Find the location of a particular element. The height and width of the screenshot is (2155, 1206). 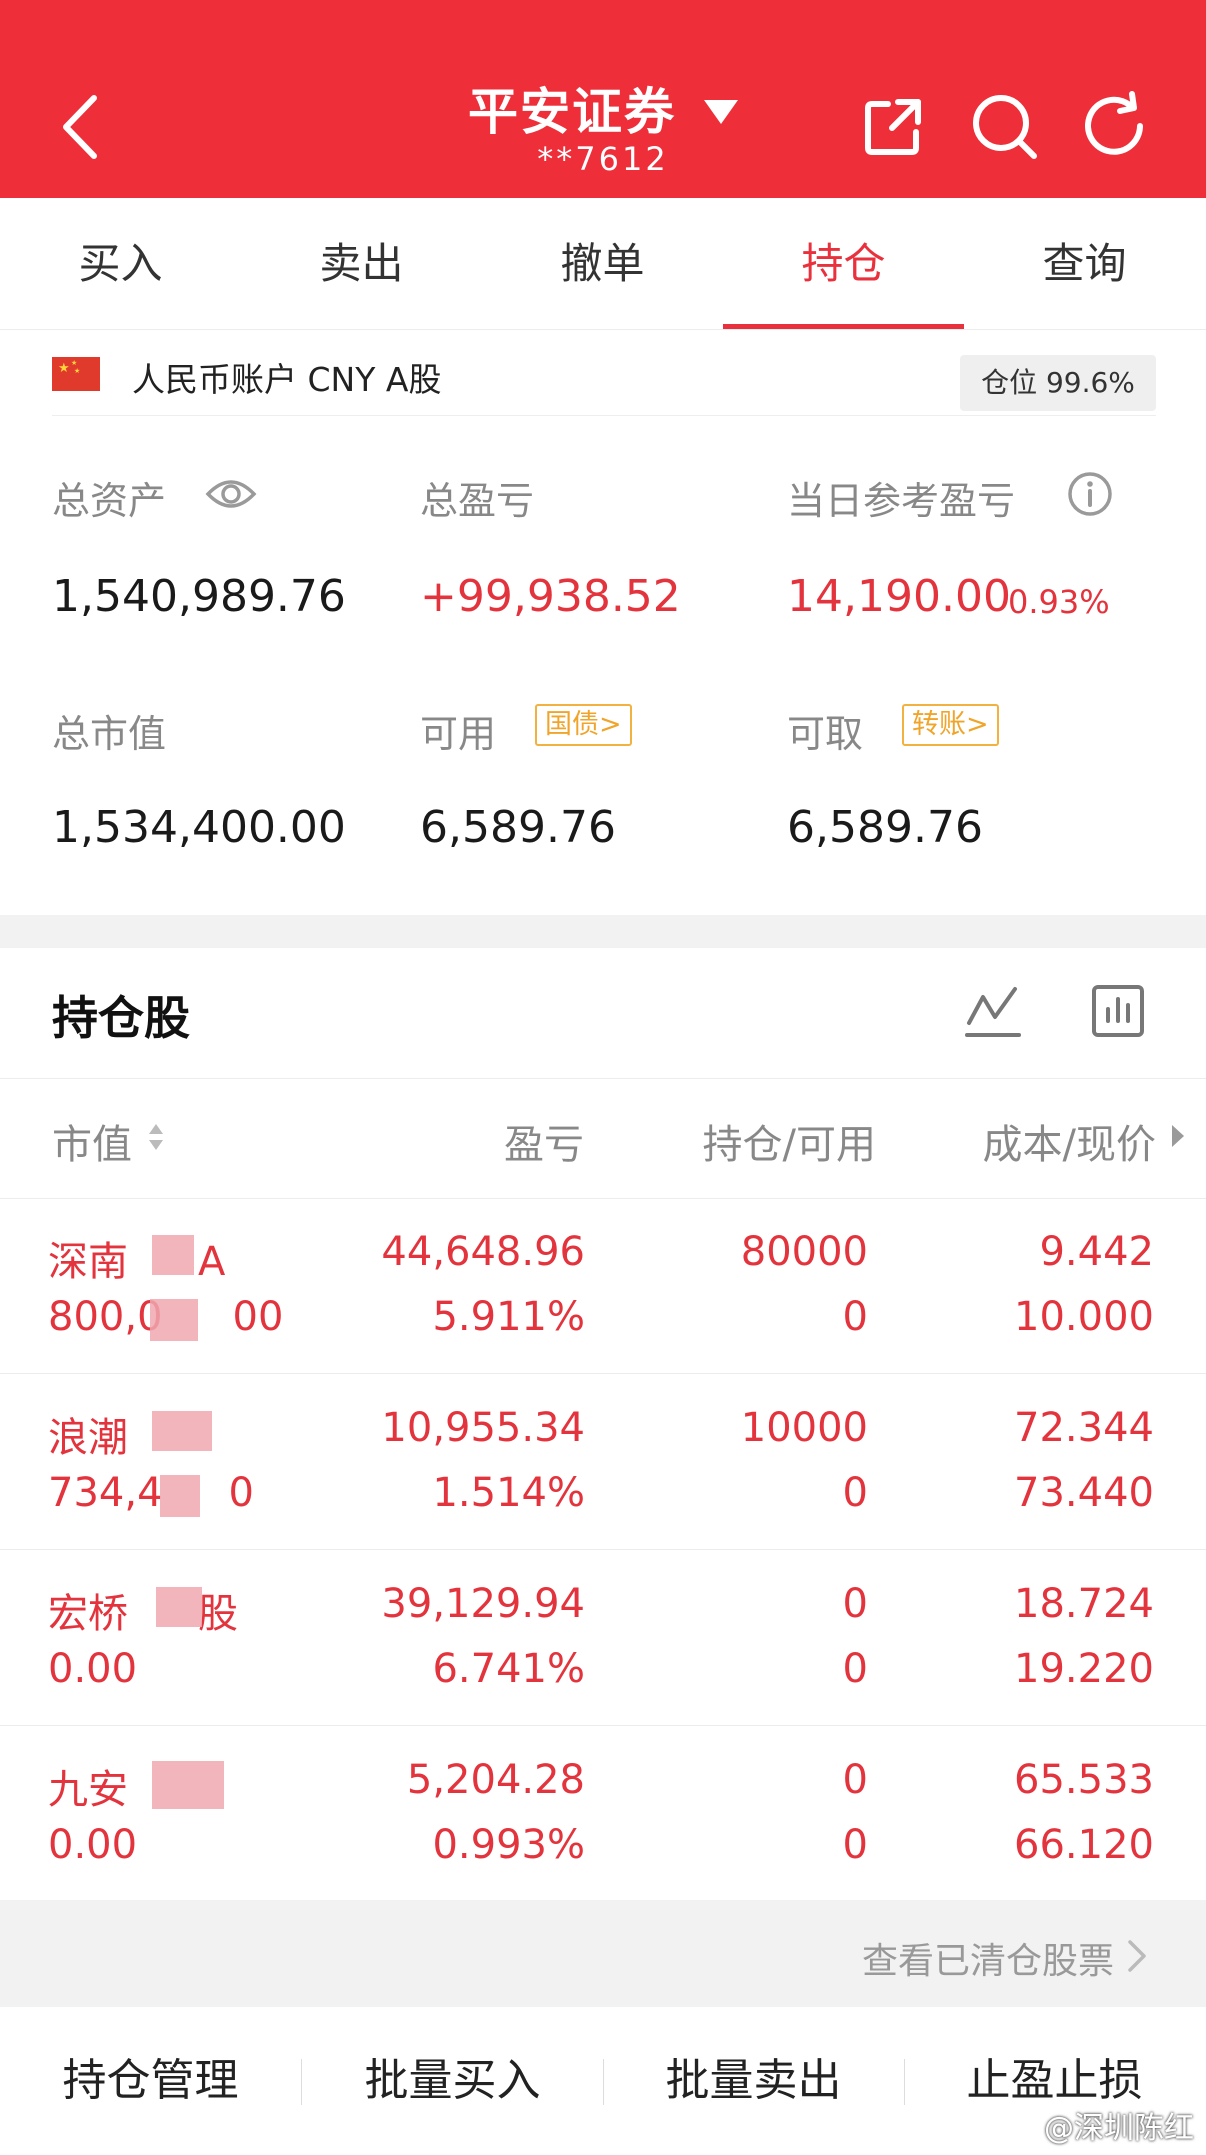

pnl-value: 5,204.28 is located at coordinates (495, 1780).